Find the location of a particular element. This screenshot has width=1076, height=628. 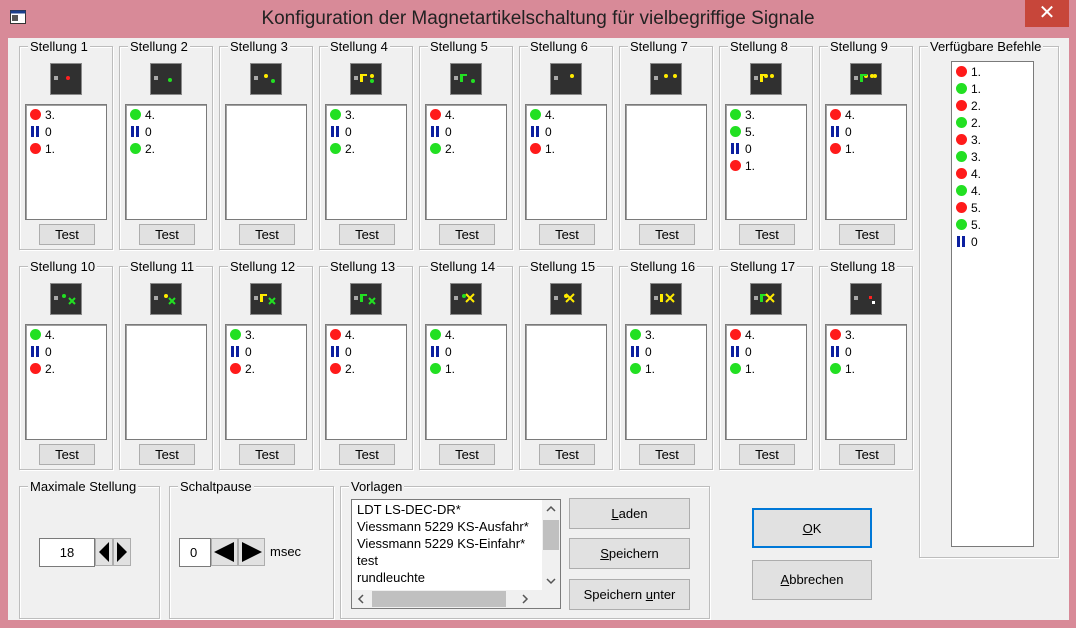

max-position-decrement-button is located at coordinates (104, 552).